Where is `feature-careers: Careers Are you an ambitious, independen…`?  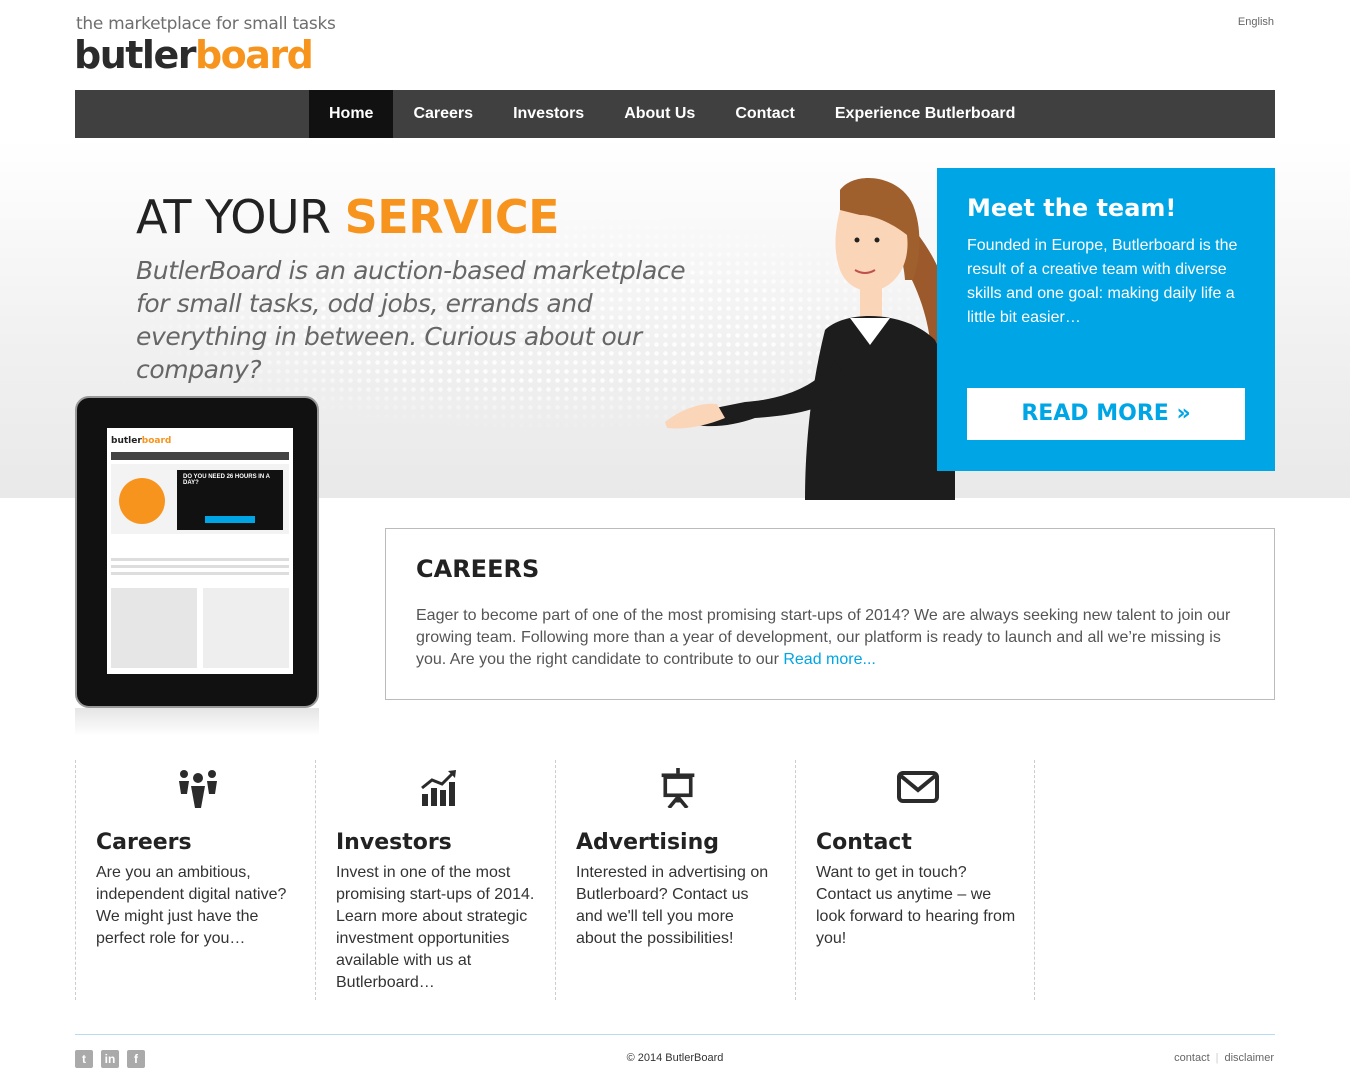 feature-careers: Careers Are you an ambitious, independen… is located at coordinates (195, 880).